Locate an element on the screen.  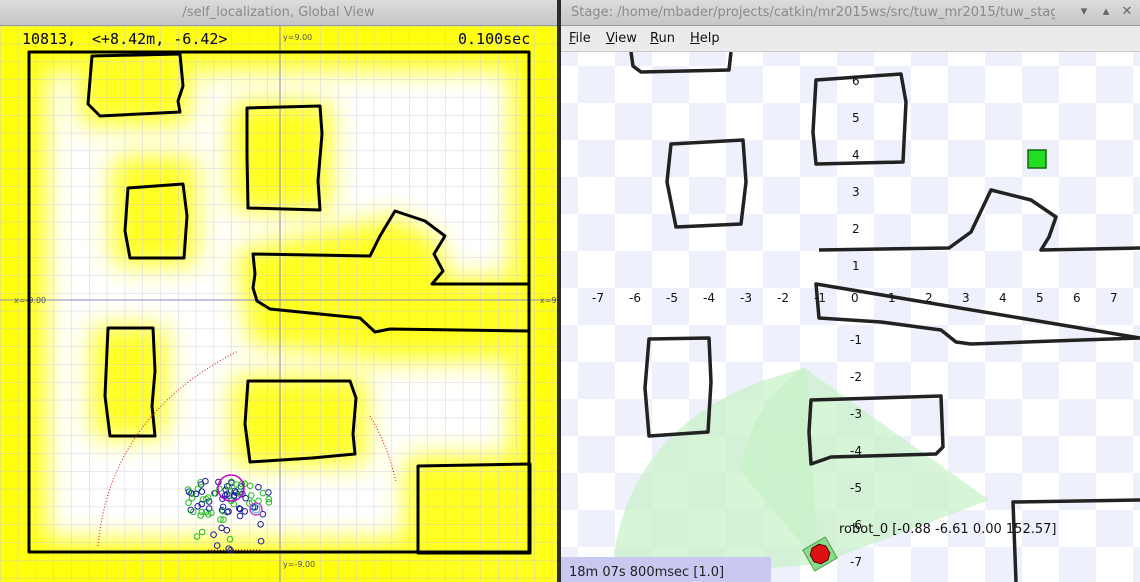
y-tick-label: 3 is located at coordinates (856, 192).